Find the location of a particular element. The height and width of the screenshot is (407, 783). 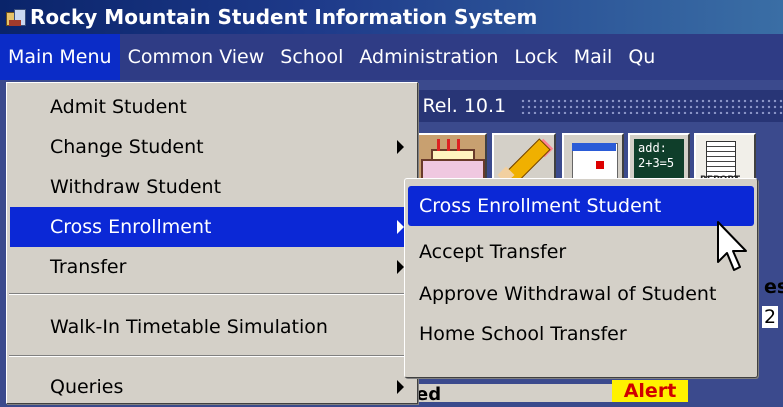

release-label: : Rel. 10.1 is located at coordinates (458, 106).